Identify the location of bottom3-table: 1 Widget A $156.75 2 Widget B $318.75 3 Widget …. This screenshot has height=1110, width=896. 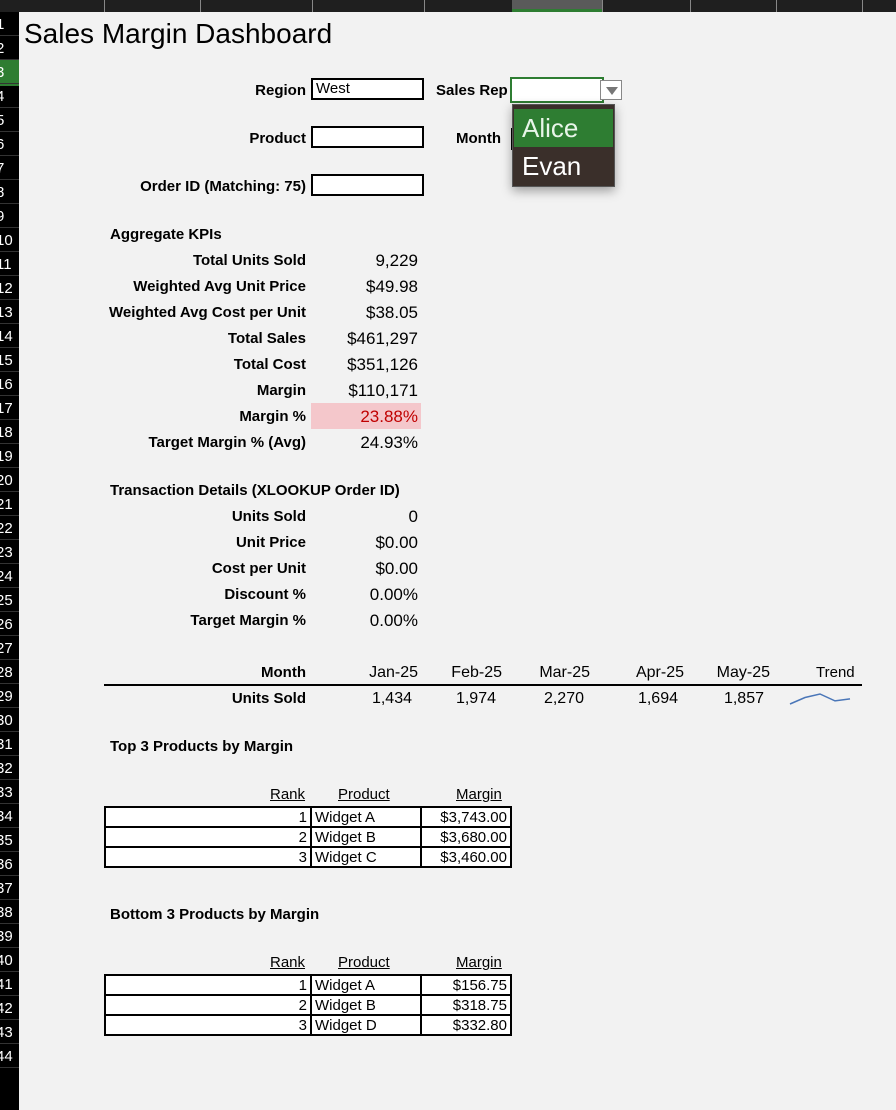
(308, 1005).